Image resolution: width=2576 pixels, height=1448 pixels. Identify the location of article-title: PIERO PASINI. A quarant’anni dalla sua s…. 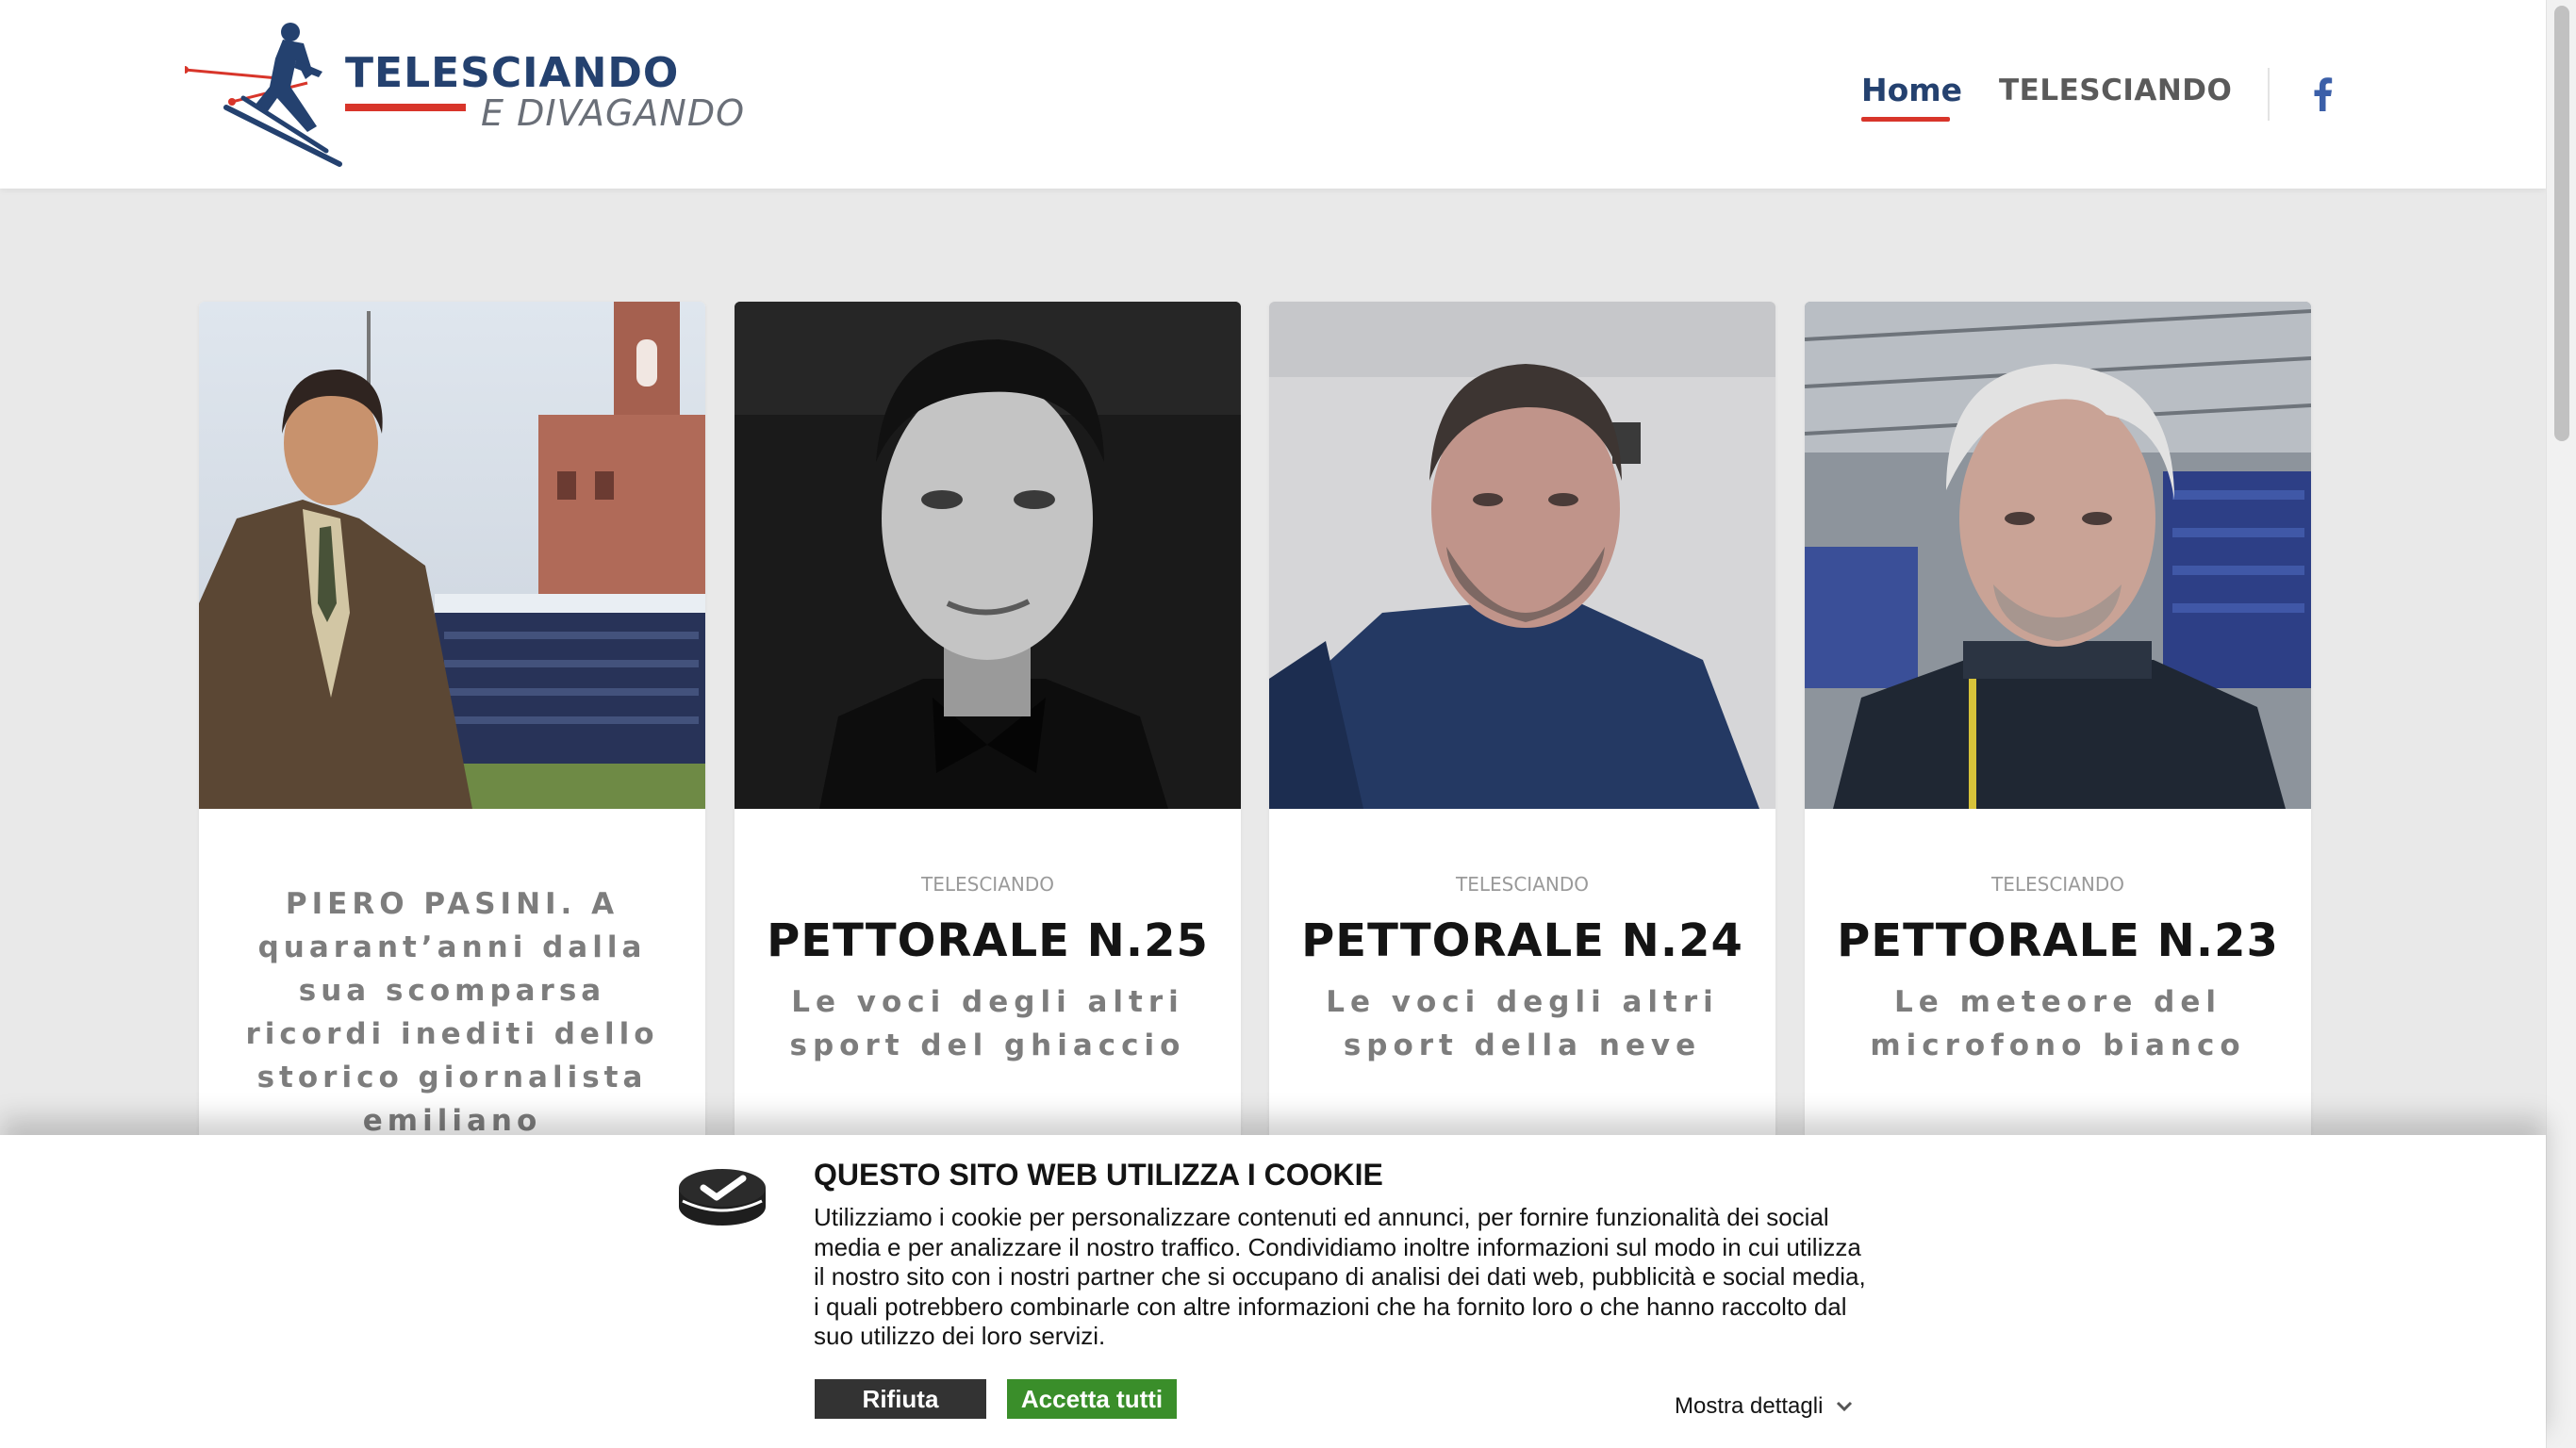
(452, 1012).